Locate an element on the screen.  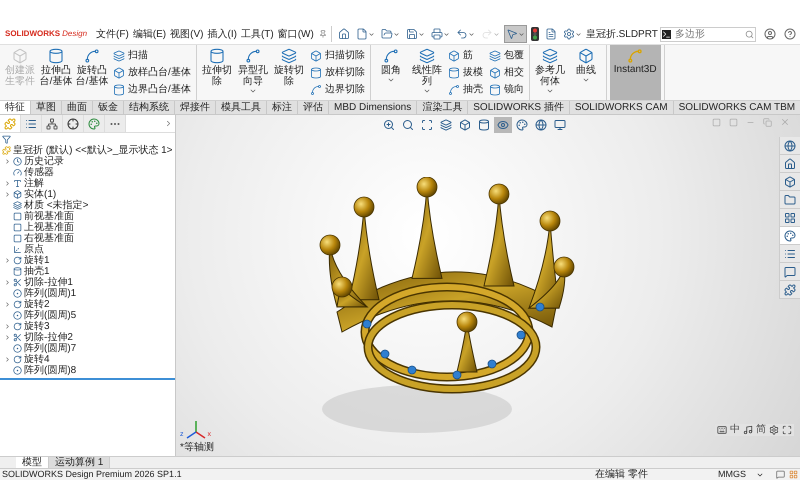
monitor-icon is located at coordinates (560, 125).